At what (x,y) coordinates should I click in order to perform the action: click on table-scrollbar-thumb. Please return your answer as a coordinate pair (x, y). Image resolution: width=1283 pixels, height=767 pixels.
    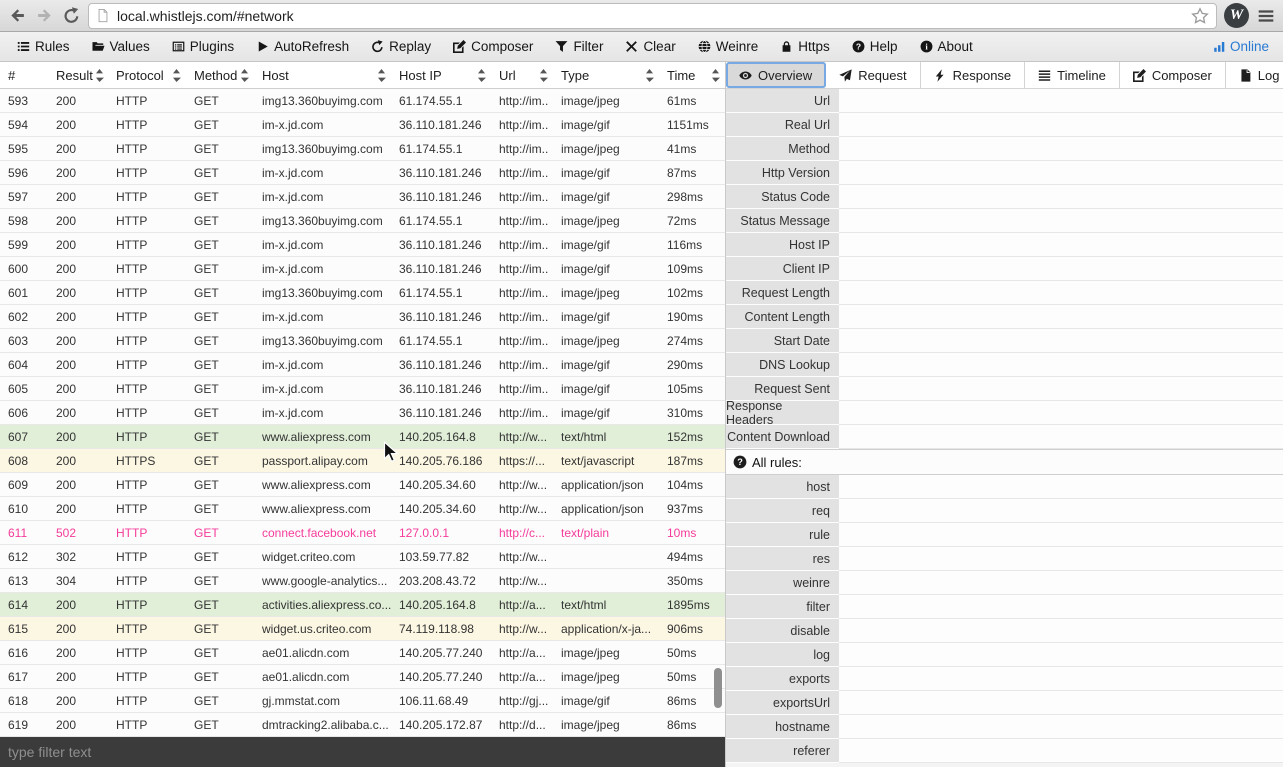
    Looking at the image, I should click on (718, 688).